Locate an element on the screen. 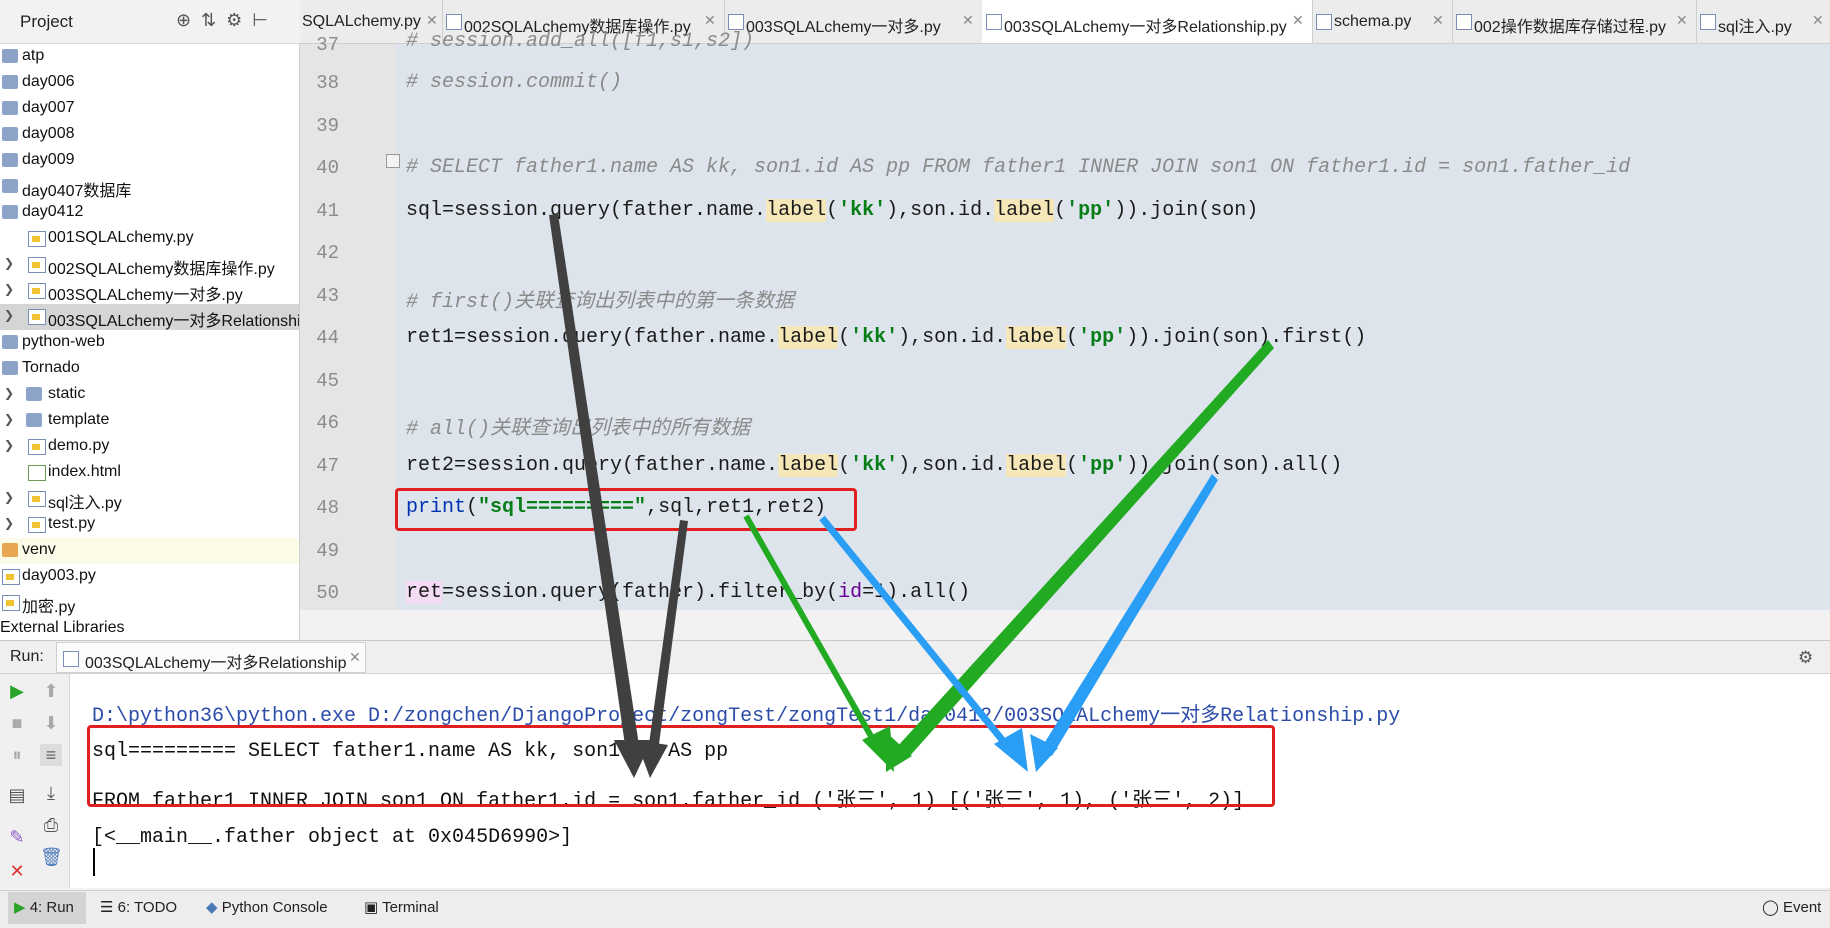 Image resolution: width=1830 pixels, height=928 pixels. bottom-tab-python-console: ◆ Python Console is located at coordinates (267, 907).